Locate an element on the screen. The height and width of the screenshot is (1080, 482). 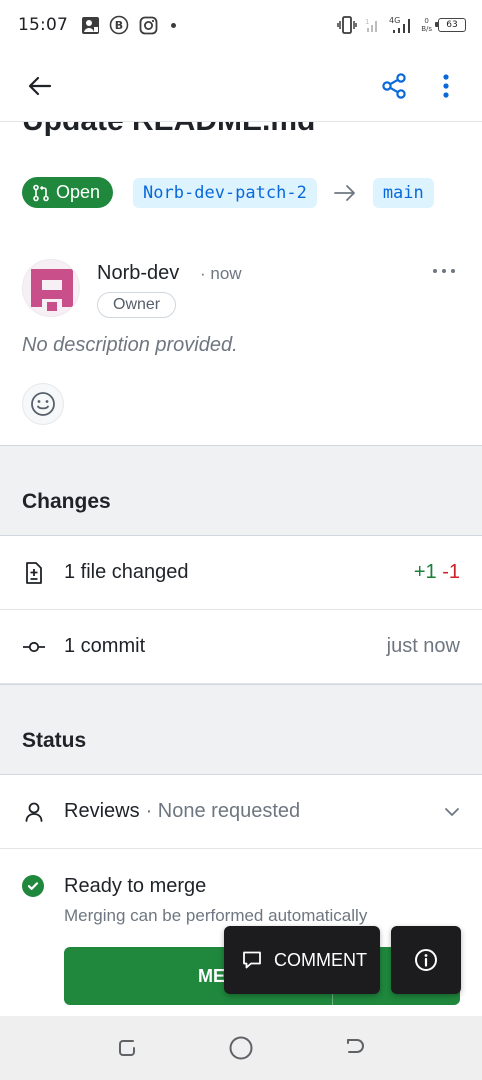
file-diff-icon is located at coordinates (34, 573).